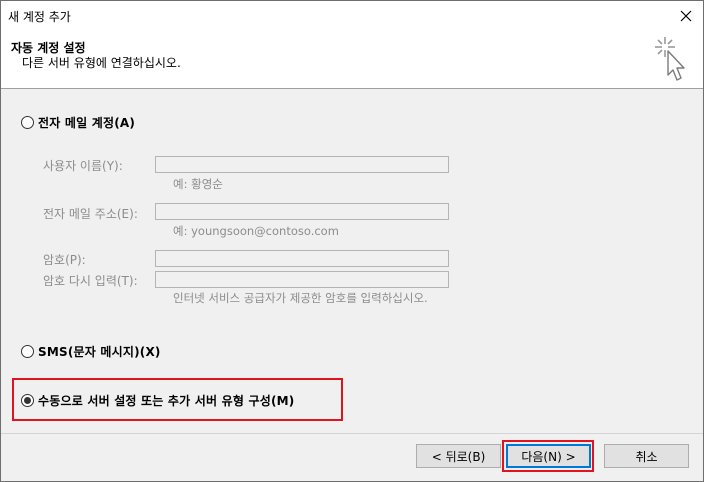 This screenshot has height=482, width=704. I want to click on username-input, so click(302, 164).